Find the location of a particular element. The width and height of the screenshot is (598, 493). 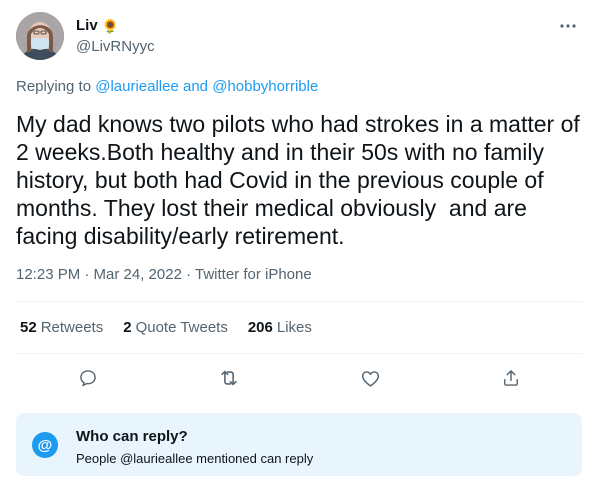

likes-stat: 206 Likes is located at coordinates (280, 328).